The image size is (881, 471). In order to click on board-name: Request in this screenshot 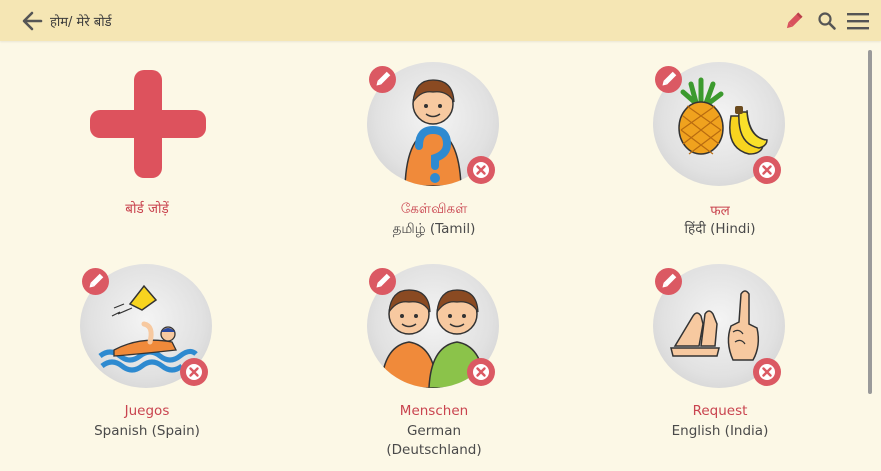, I will do `click(720, 411)`.